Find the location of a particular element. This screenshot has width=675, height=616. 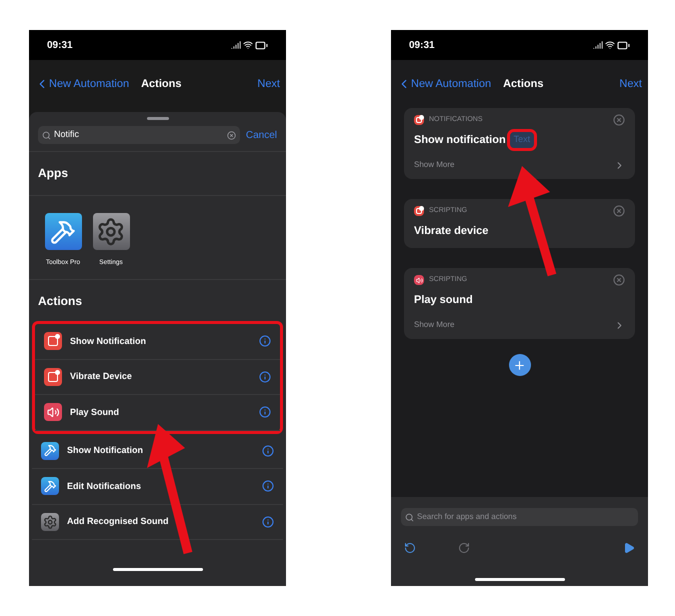

add-button is located at coordinates (519, 365).